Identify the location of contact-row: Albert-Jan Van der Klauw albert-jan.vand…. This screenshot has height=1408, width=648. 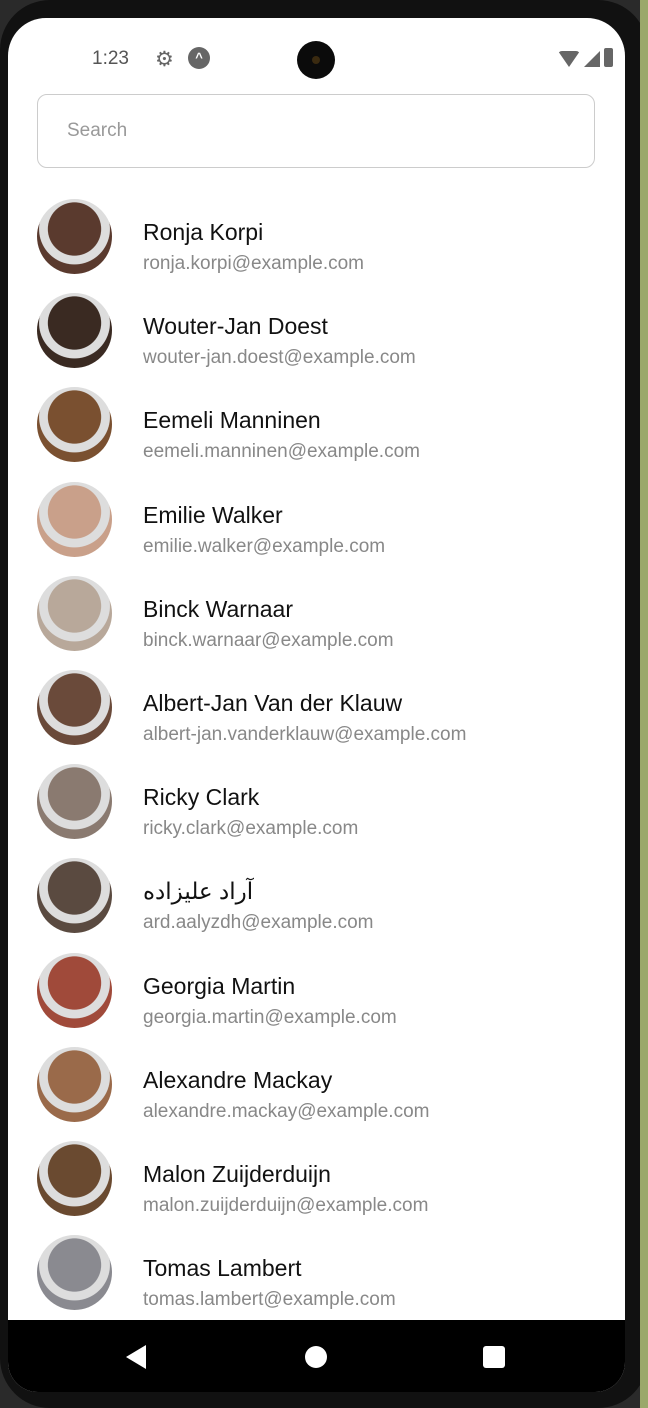
(316, 716).